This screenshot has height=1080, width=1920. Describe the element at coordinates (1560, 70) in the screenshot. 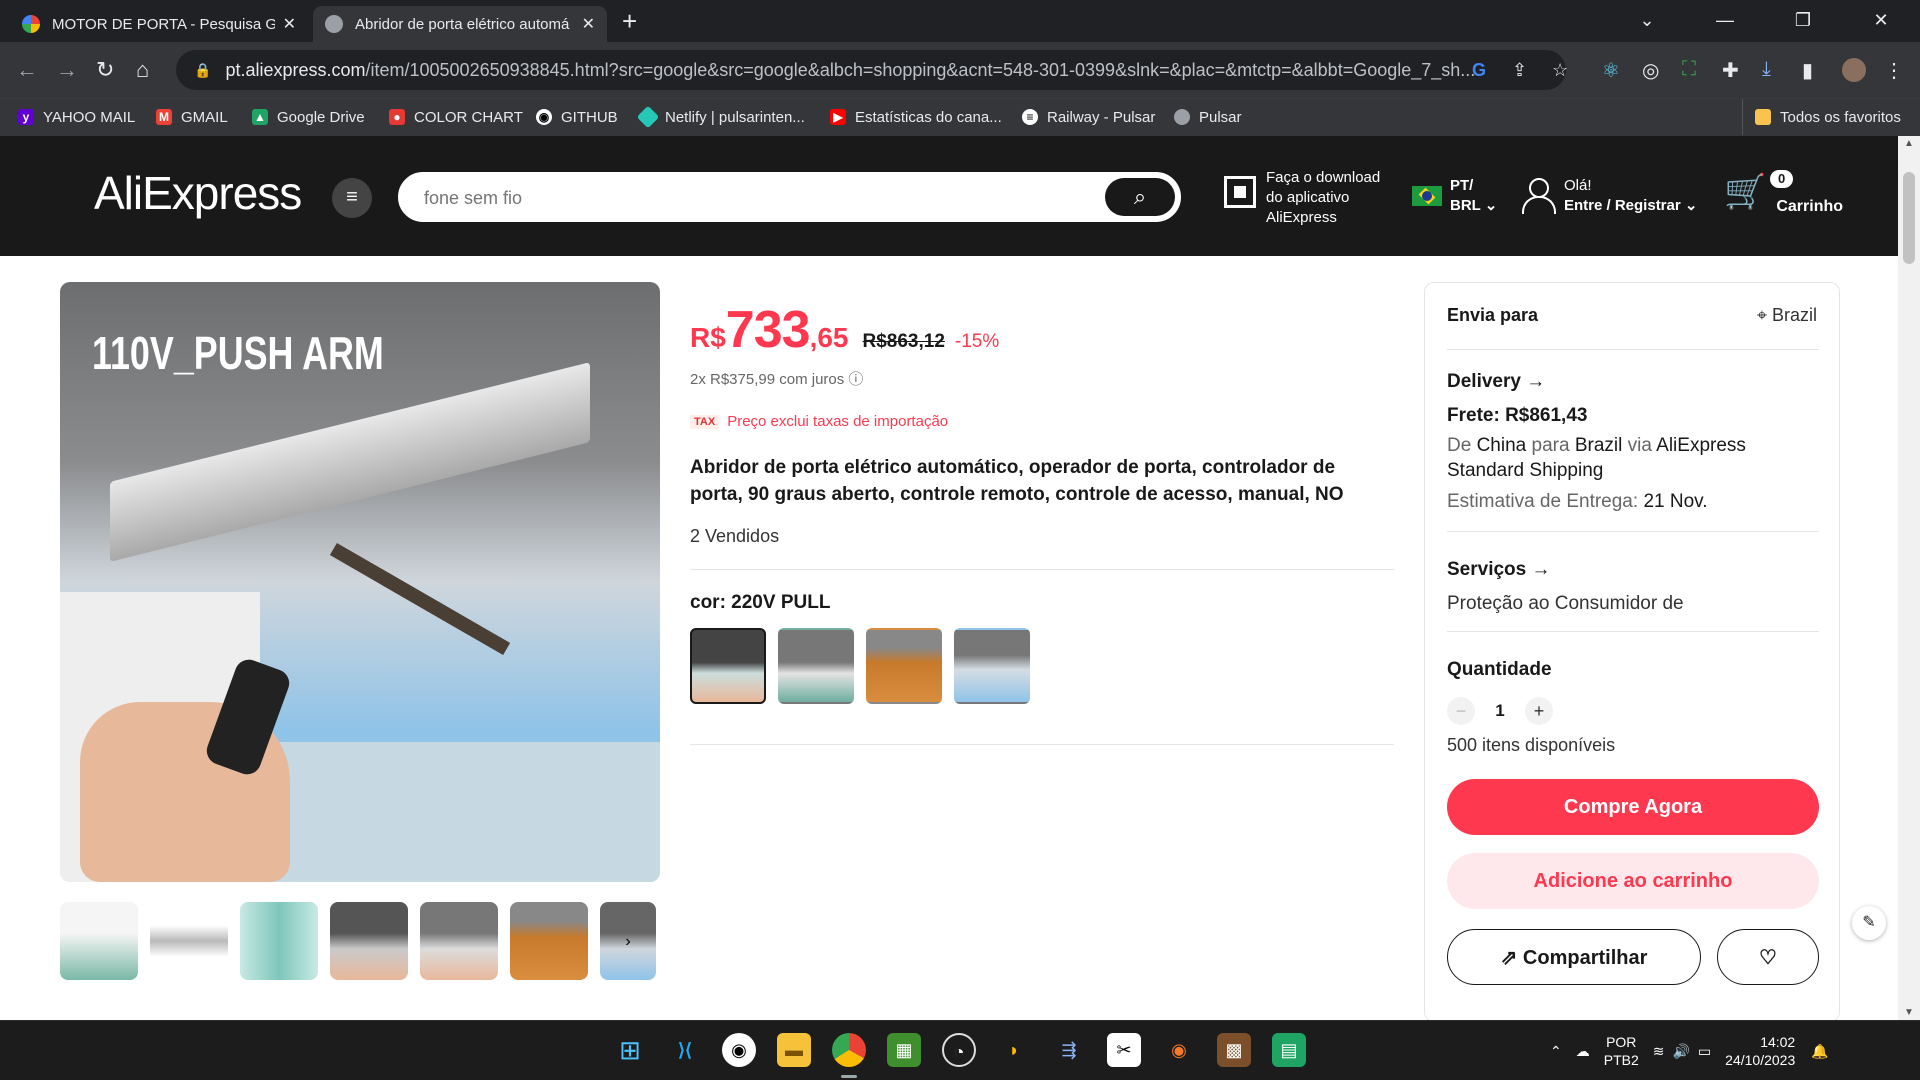

I see `bookmark-star-icon: ☆` at that location.